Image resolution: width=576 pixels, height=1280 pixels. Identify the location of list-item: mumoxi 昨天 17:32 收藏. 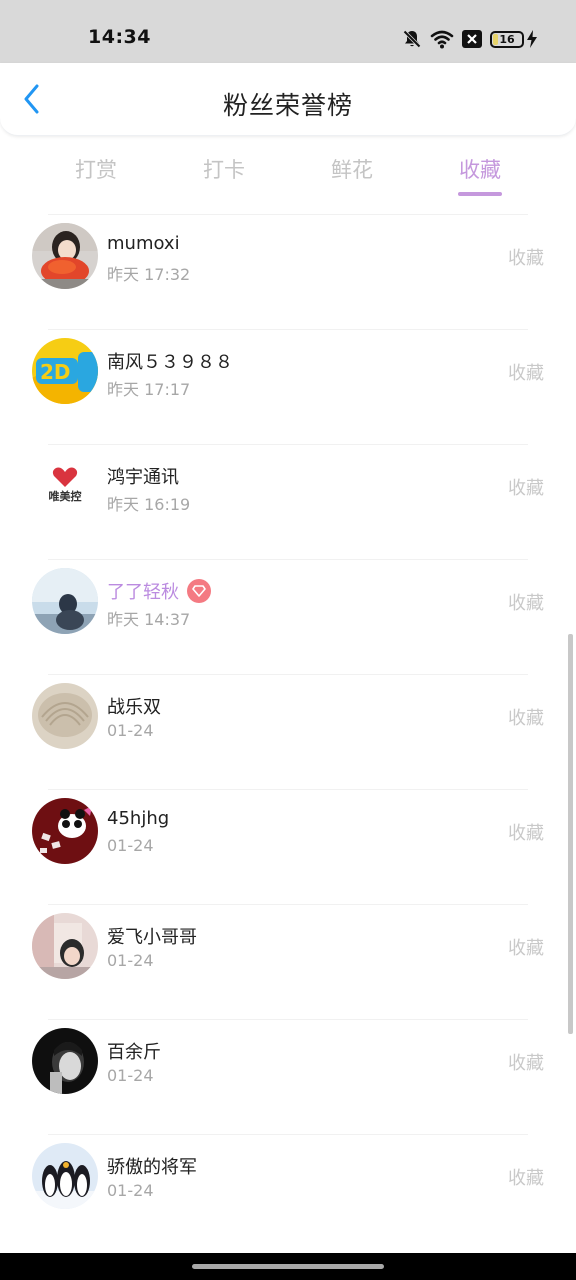
(288, 271).